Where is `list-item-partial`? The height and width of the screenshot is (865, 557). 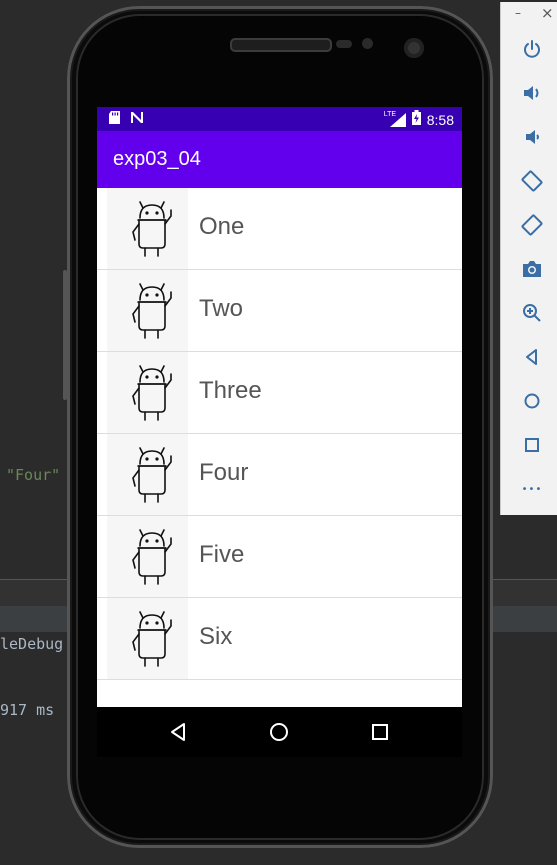 list-item-partial is located at coordinates (279, 693).